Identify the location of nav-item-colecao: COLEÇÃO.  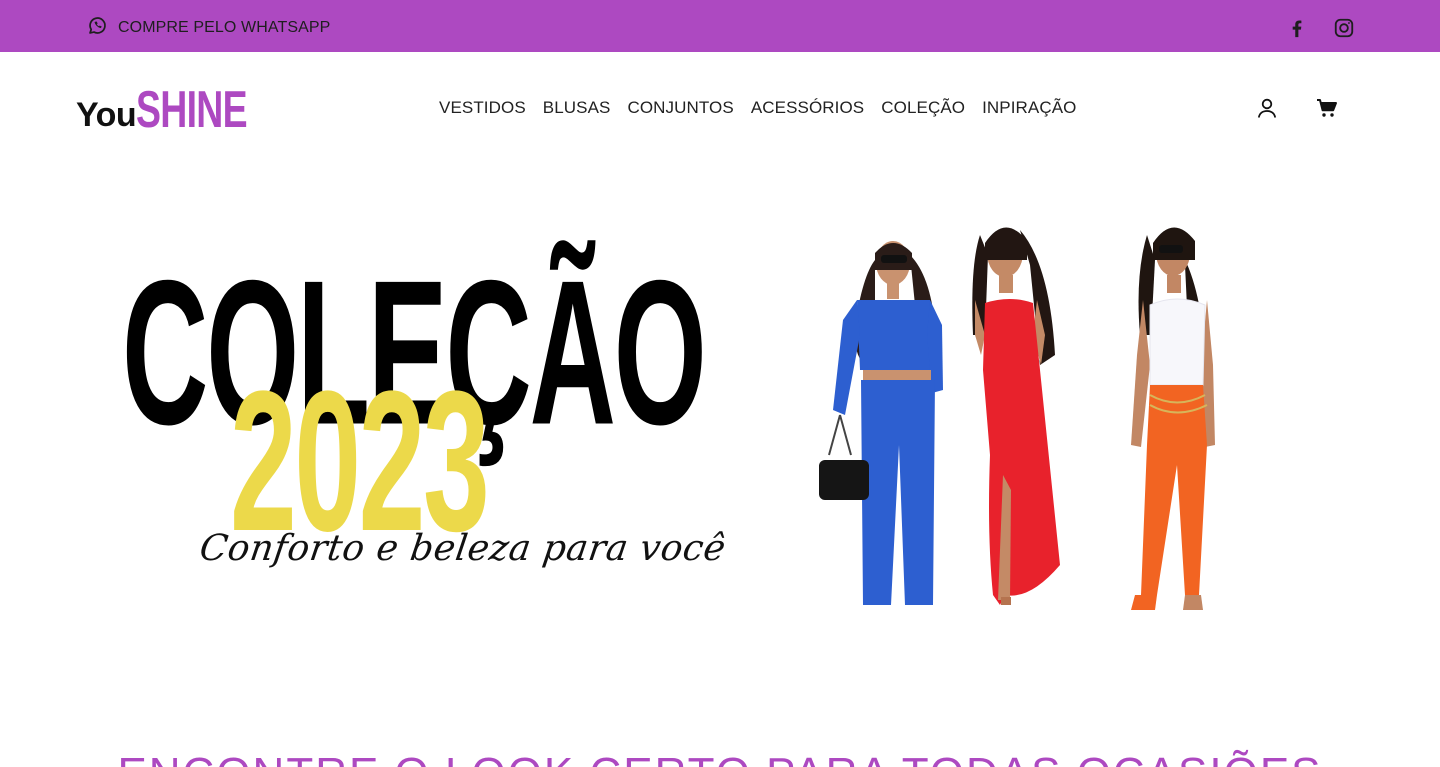
(923, 108).